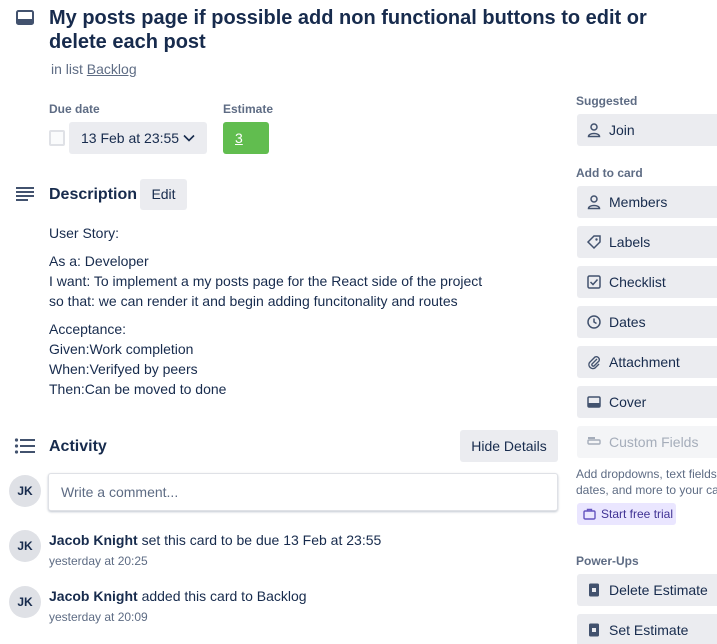 The width and height of the screenshot is (717, 644). Describe the element at coordinates (67, 69) in the screenshot. I see `in-list-prefix: in list` at that location.